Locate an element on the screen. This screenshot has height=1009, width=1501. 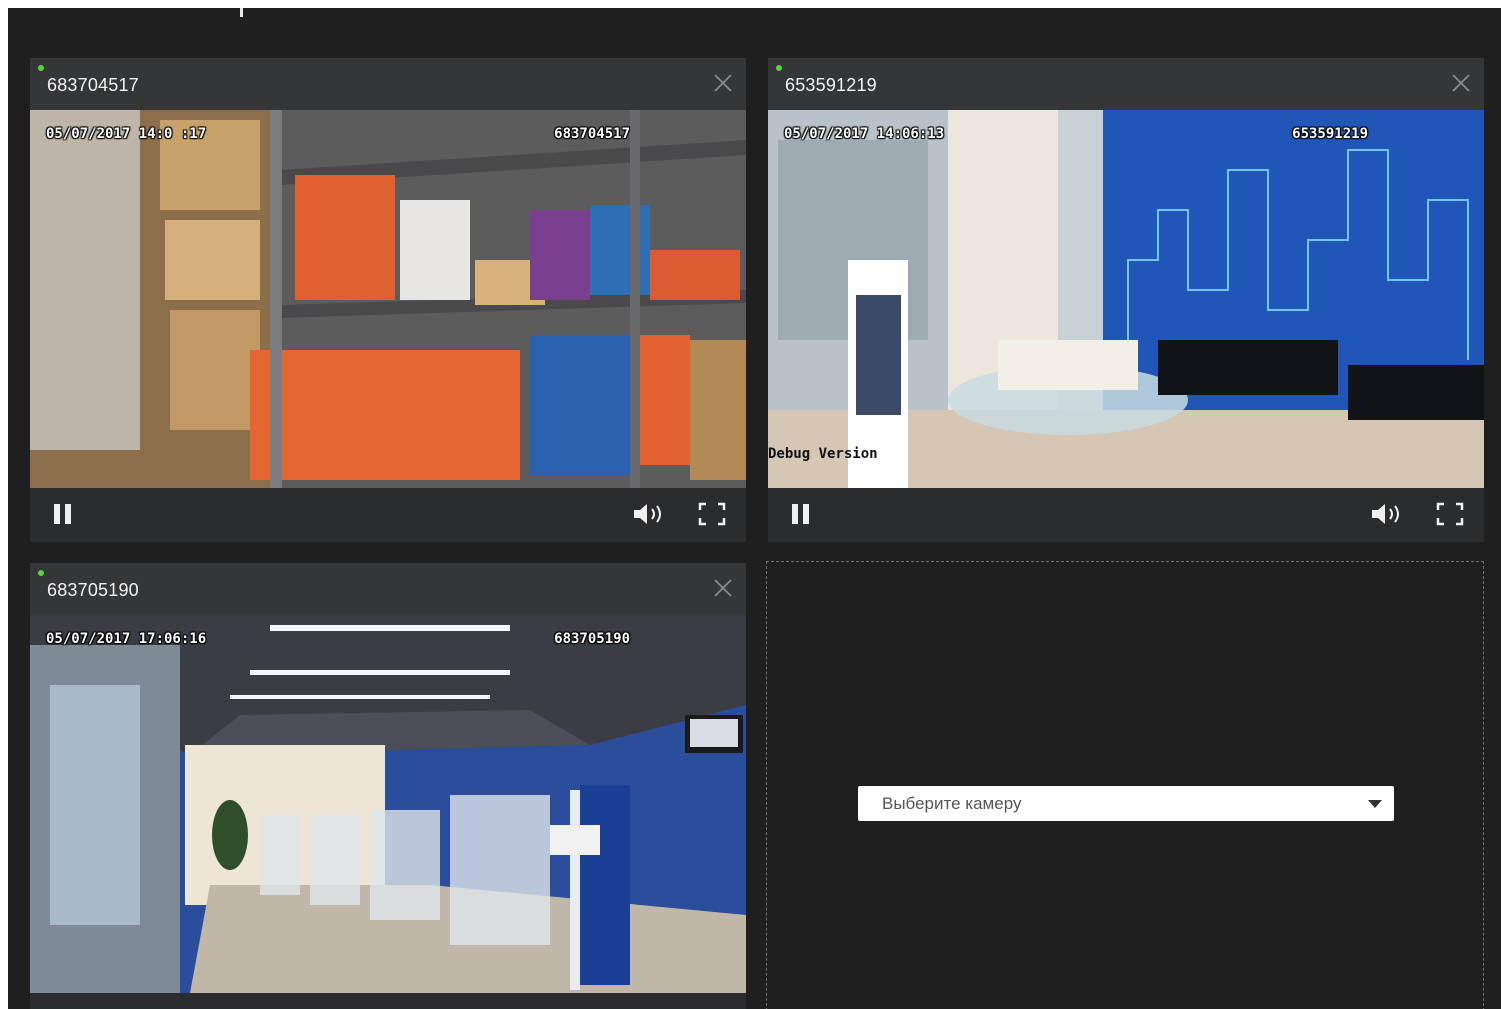
chevron-down-icon is located at coordinates (1375, 804).